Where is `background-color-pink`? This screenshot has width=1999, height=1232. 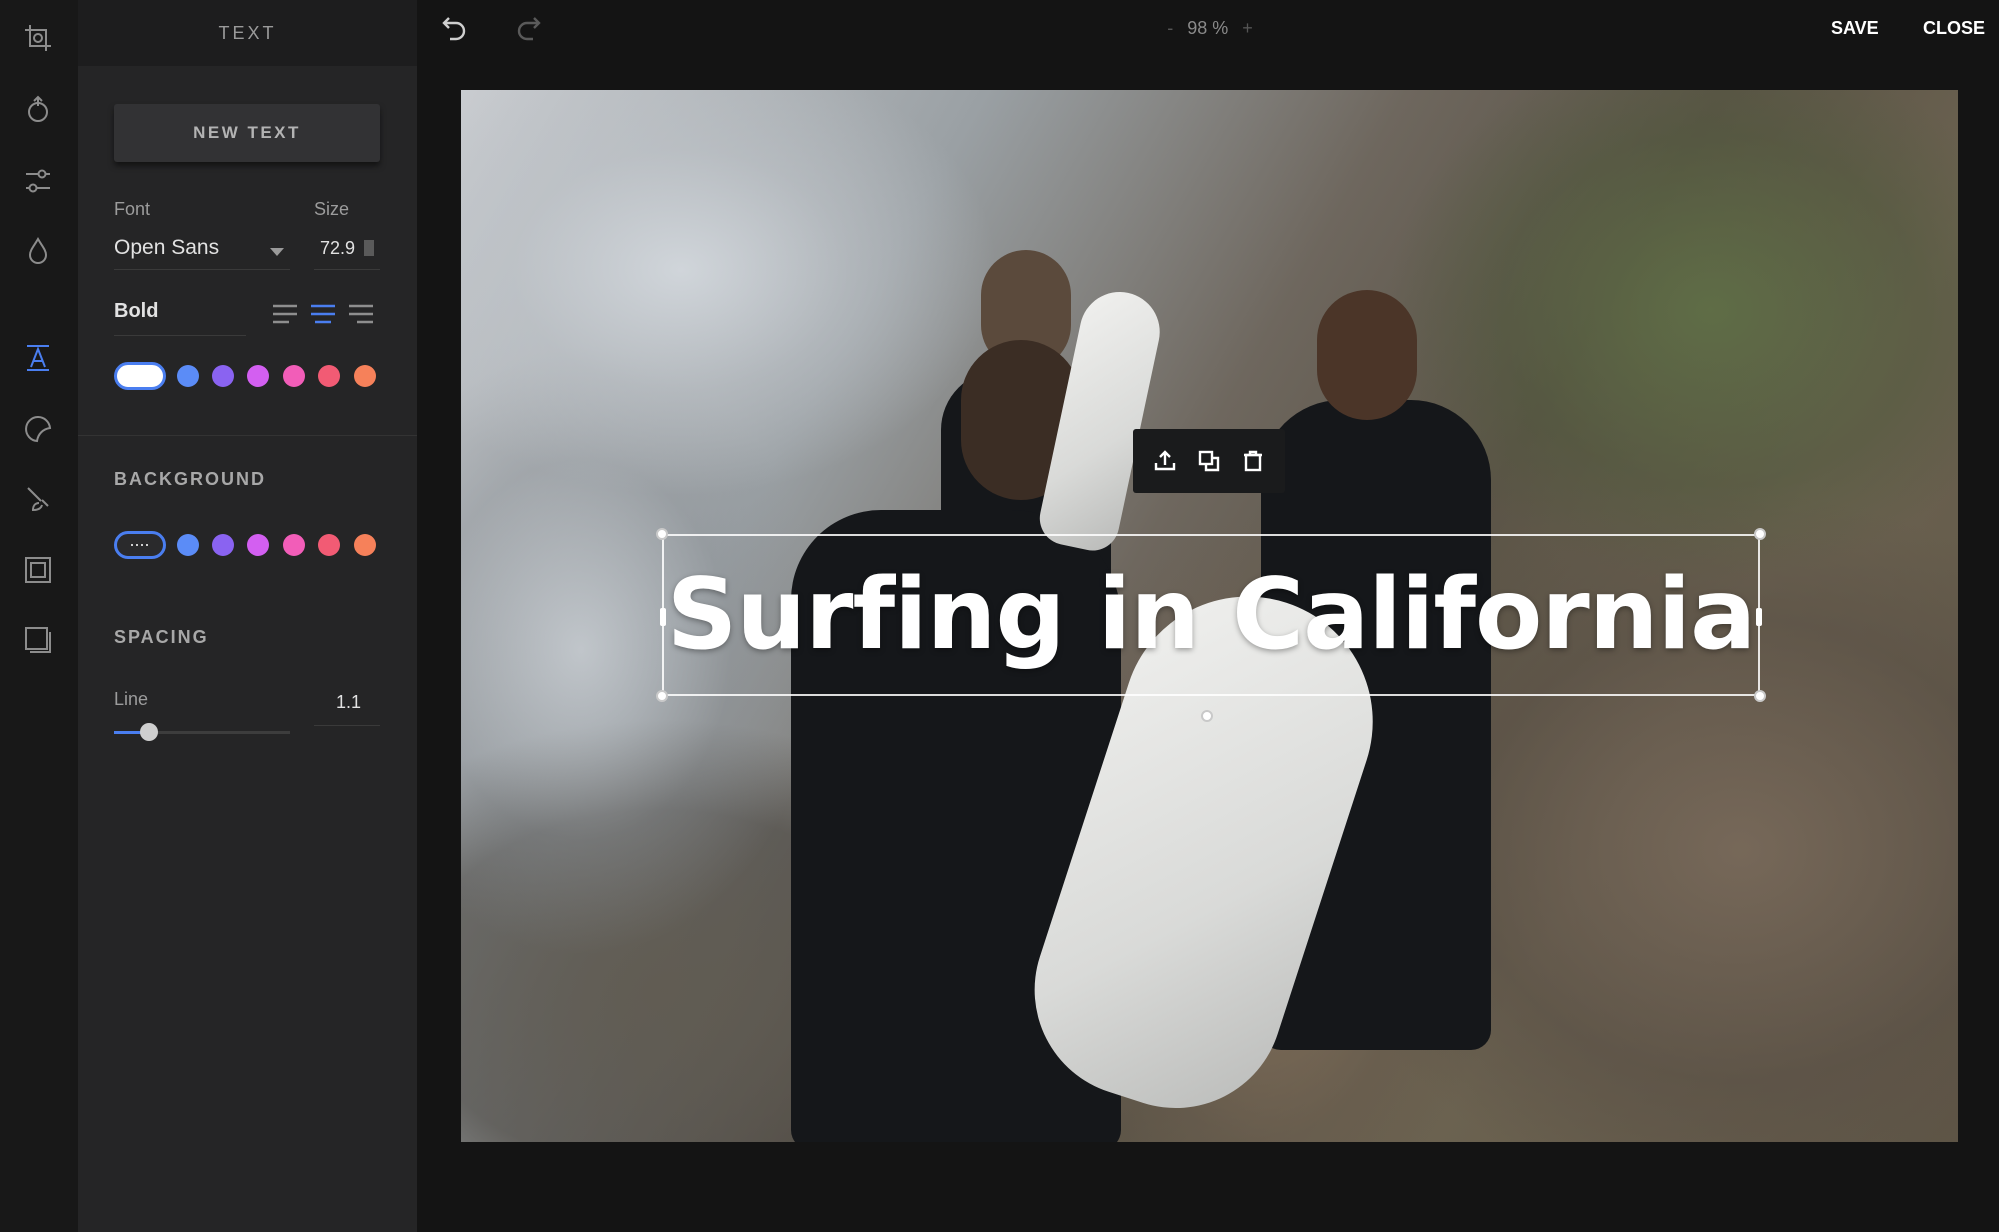
background-color-pink is located at coordinates (294, 545).